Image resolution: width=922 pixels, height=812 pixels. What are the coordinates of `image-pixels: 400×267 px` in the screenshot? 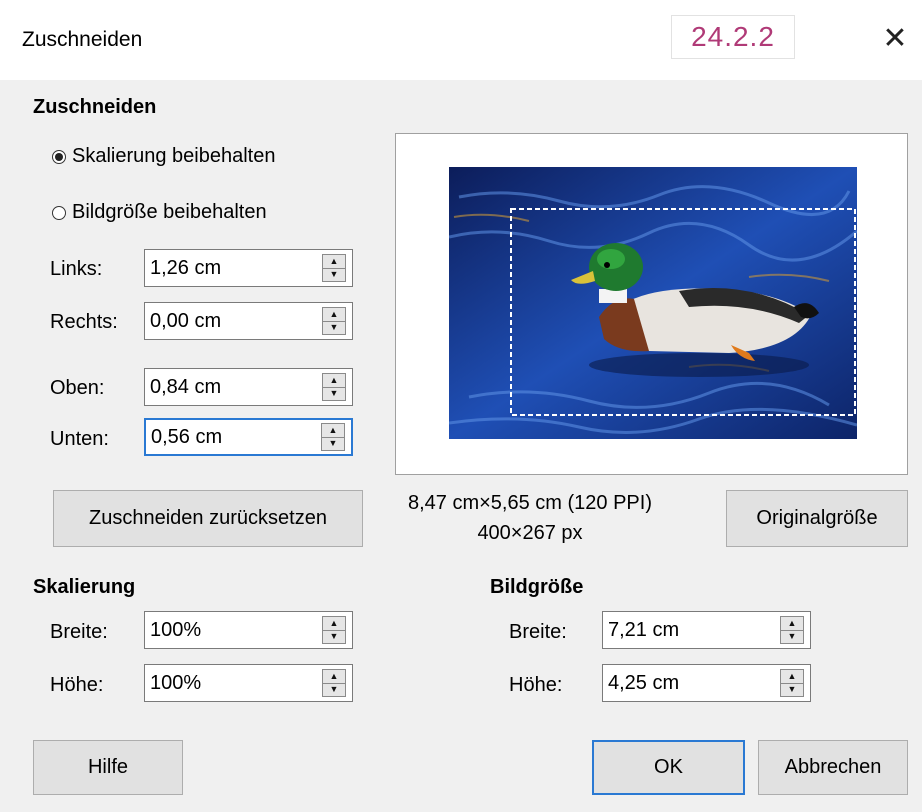 It's located at (530, 533).